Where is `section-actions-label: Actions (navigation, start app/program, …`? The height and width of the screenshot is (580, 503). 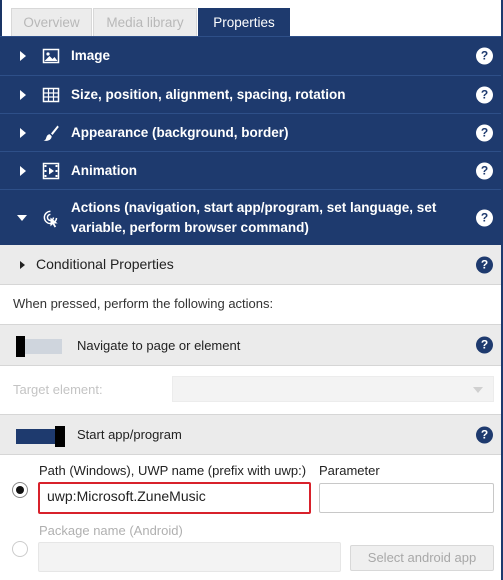 section-actions-label: Actions (navigation, start app/program, … is located at coordinates (253, 218).